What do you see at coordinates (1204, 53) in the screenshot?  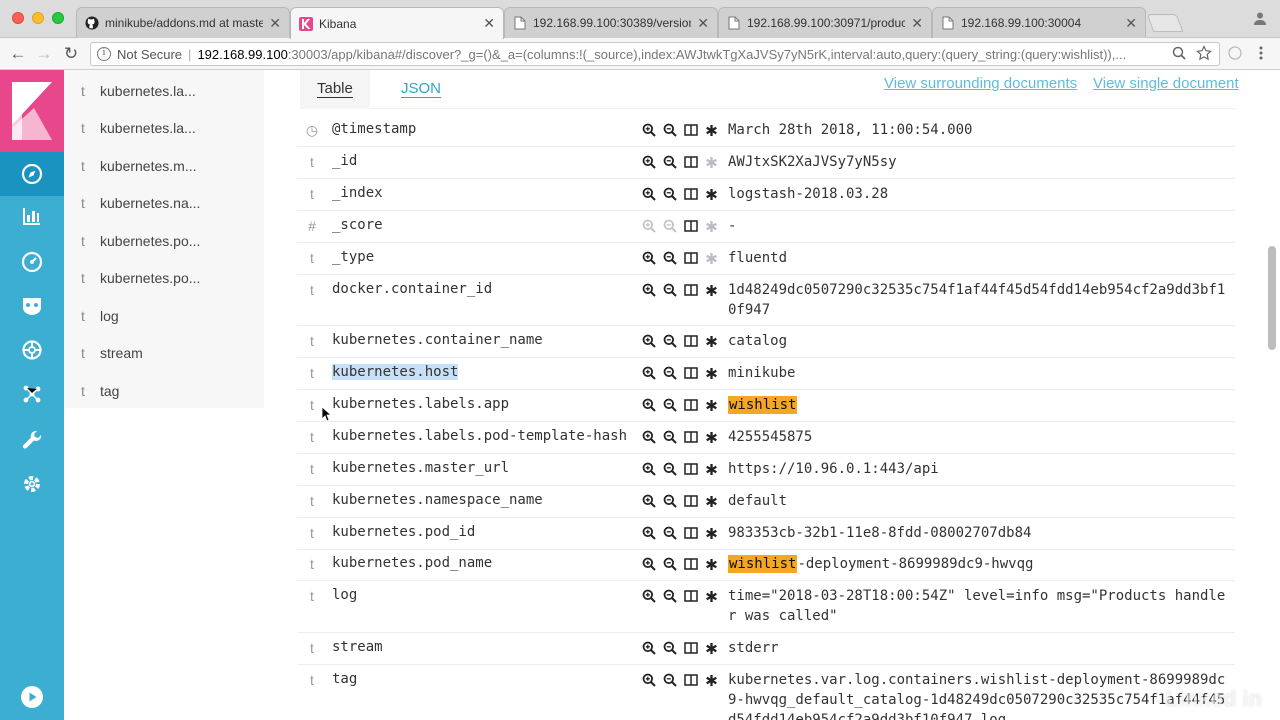 I see `bookmark-star-icon` at bounding box center [1204, 53].